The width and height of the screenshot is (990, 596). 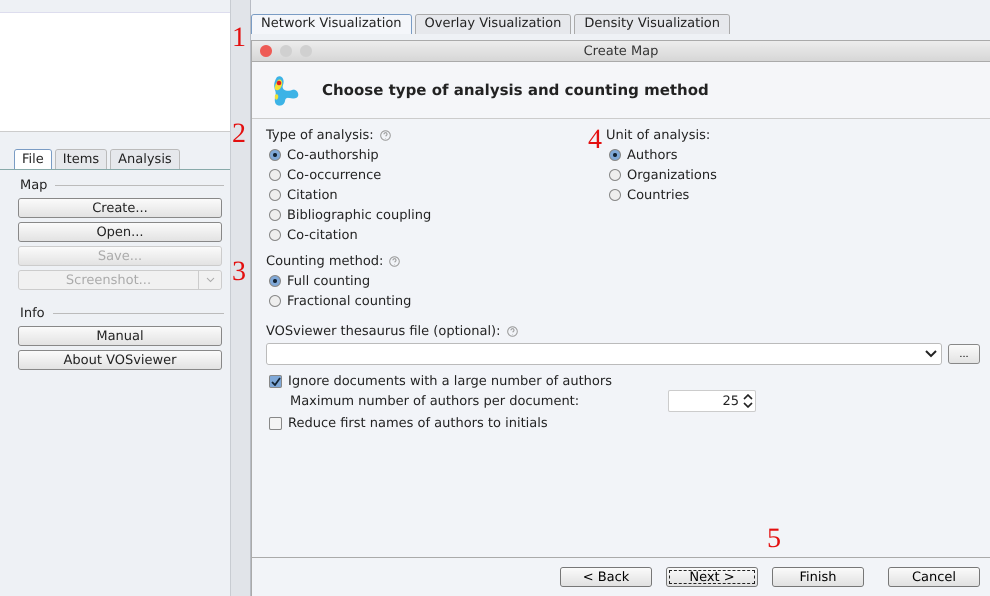 What do you see at coordinates (774, 539) in the screenshot?
I see `annotation-number: 5` at bounding box center [774, 539].